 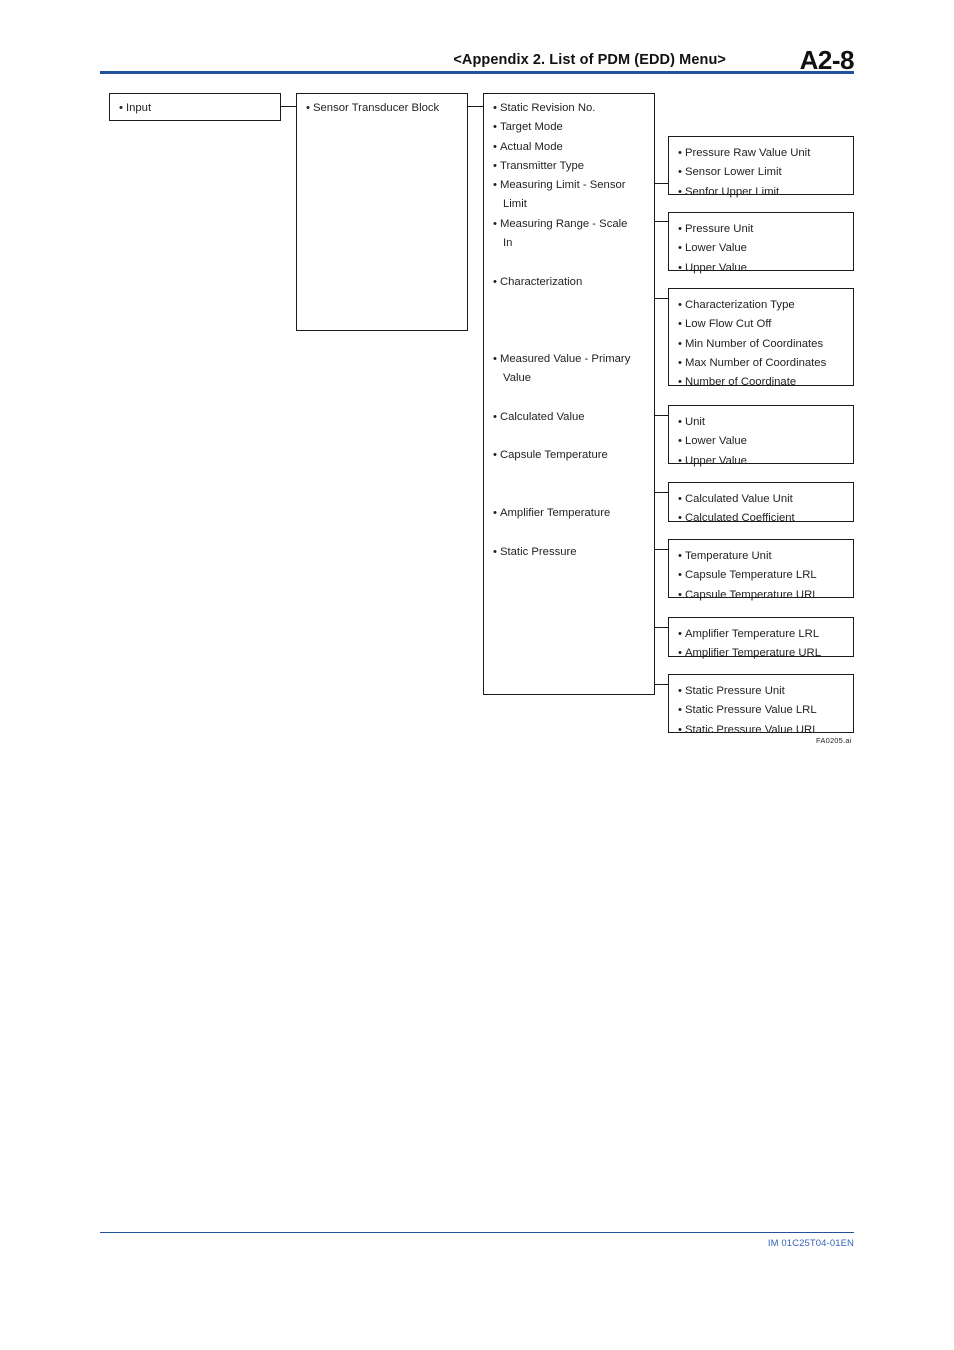 I want to click on param-measuring-limit-cont: Limit, so click(x=515, y=204).